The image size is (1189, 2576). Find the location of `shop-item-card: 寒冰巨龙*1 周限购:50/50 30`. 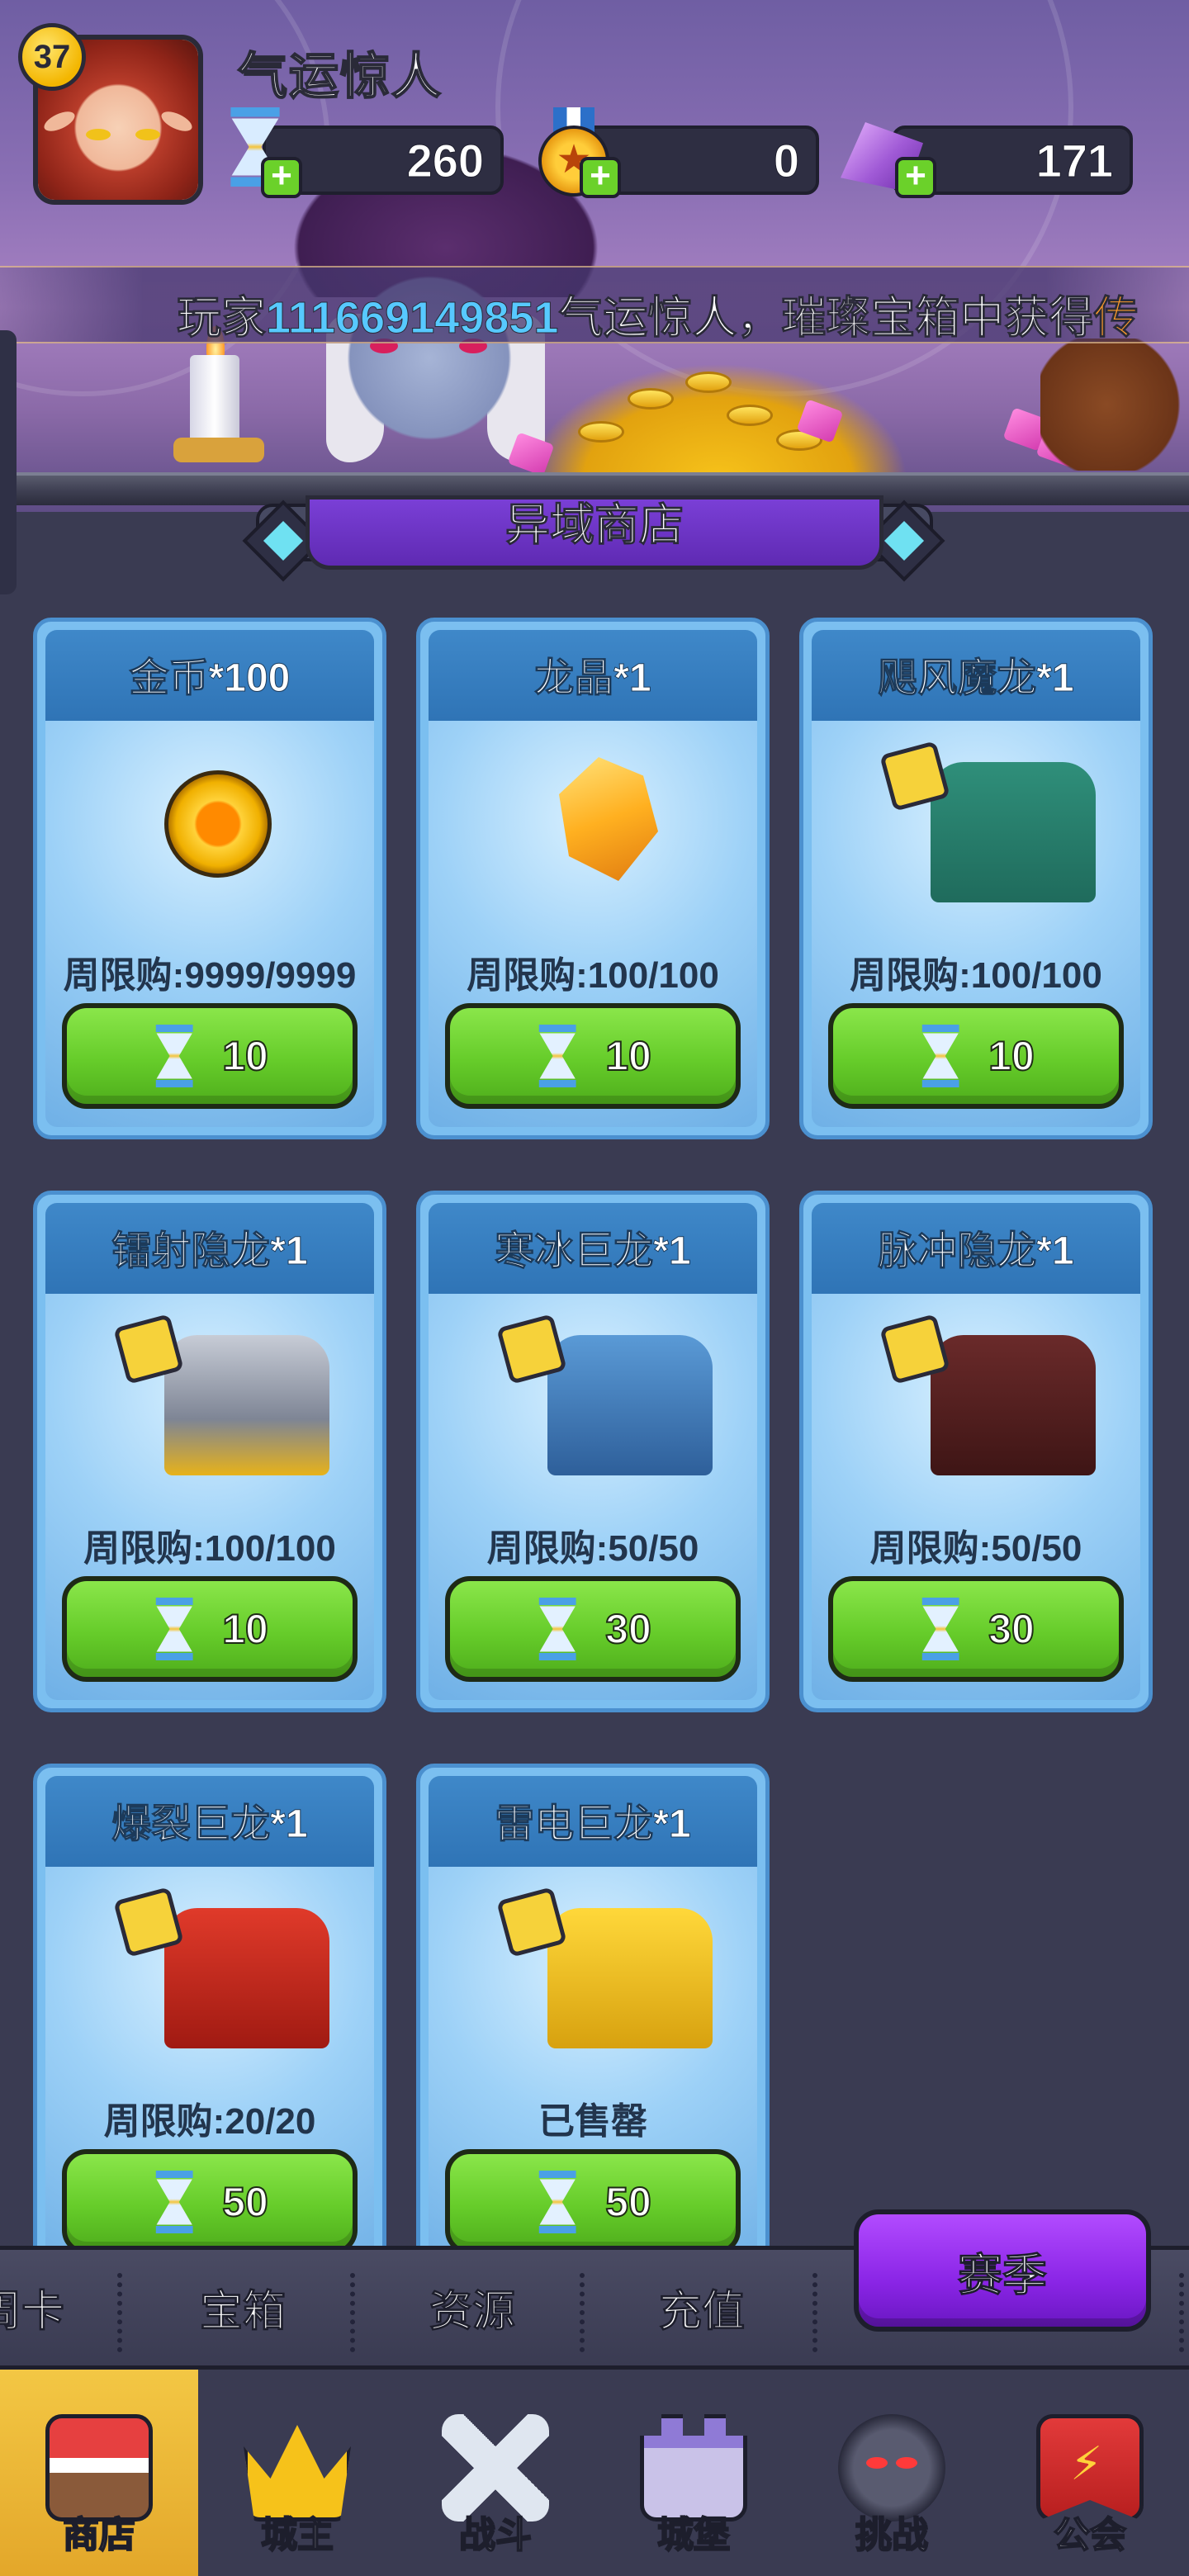

shop-item-card: 寒冰巨龙*1 周限购:50/50 30 is located at coordinates (593, 1451).